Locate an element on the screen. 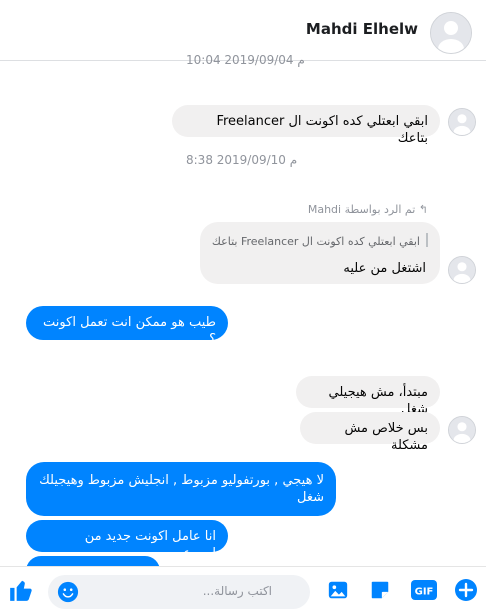 The width and height of the screenshot is (486, 615). timestamp: 8:38 2019/09/10 م is located at coordinates (242, 160).